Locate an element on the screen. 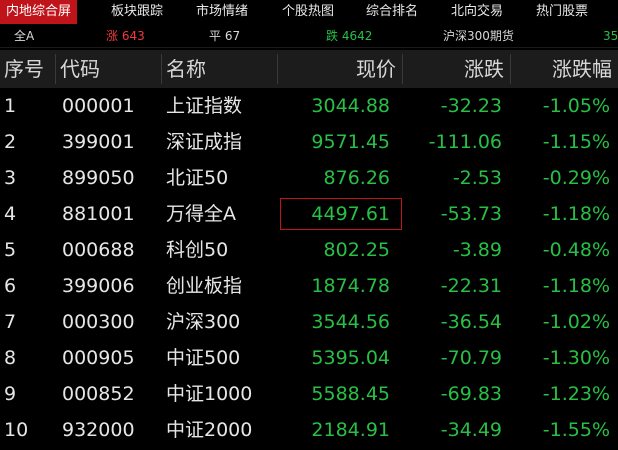  row-price: 5395.04 is located at coordinates (350, 358).